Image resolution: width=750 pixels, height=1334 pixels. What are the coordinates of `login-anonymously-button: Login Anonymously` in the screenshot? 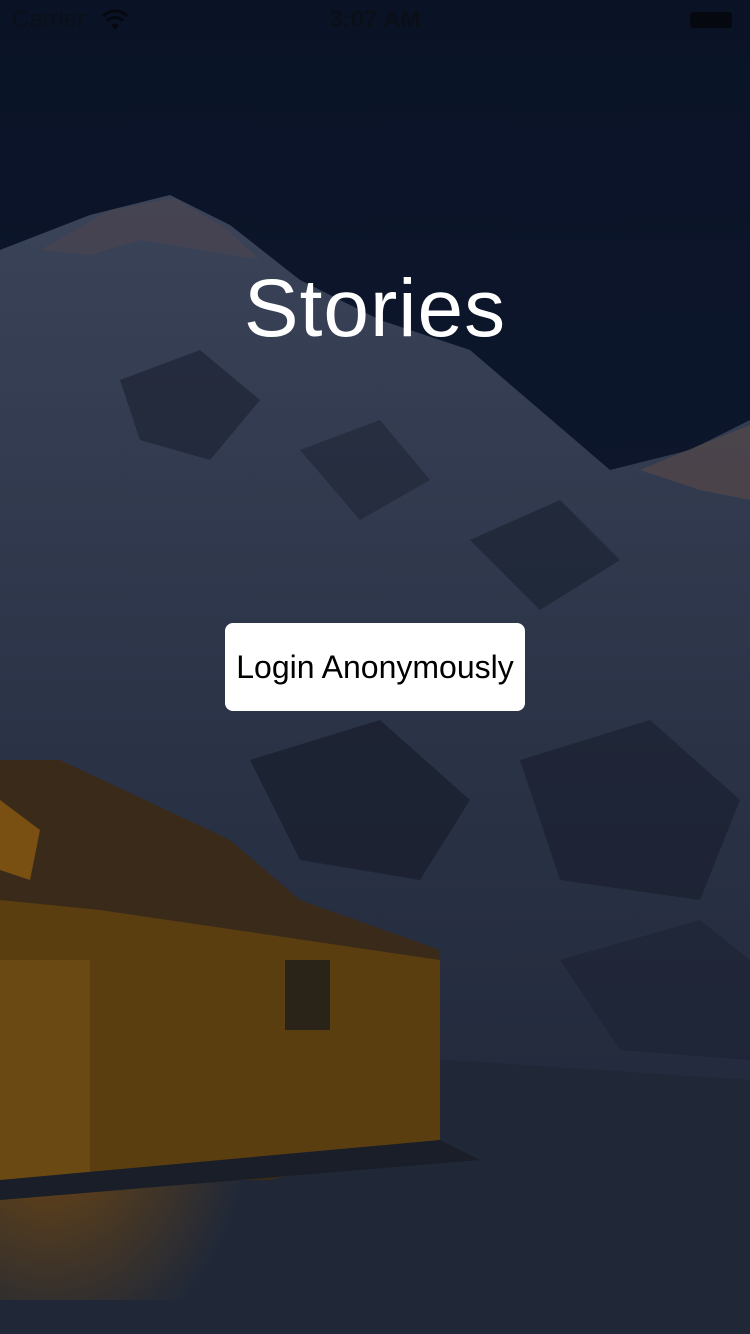 It's located at (375, 667).